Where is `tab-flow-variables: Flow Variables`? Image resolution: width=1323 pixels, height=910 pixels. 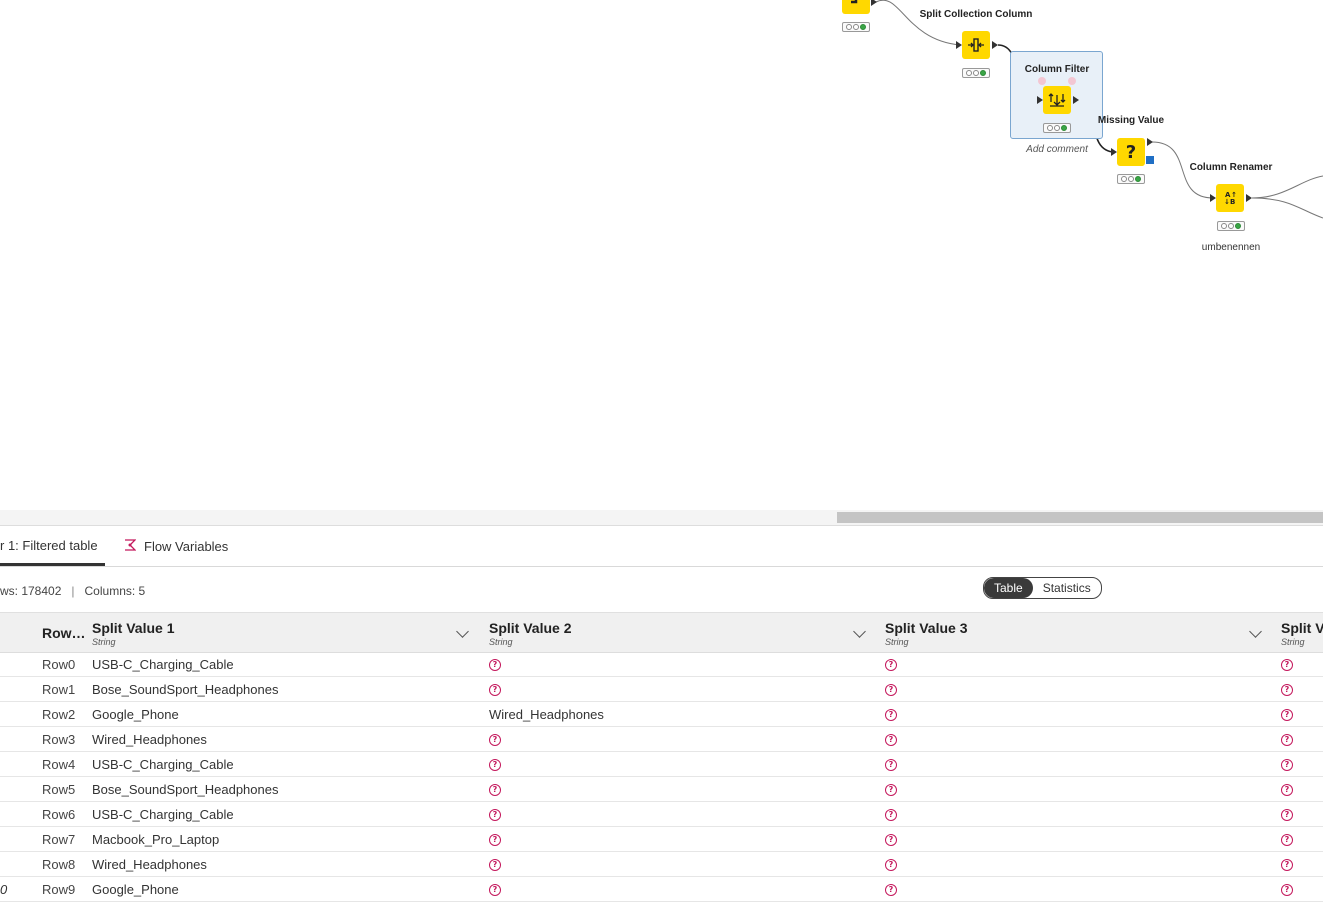 tab-flow-variables: Flow Variables is located at coordinates (176, 546).